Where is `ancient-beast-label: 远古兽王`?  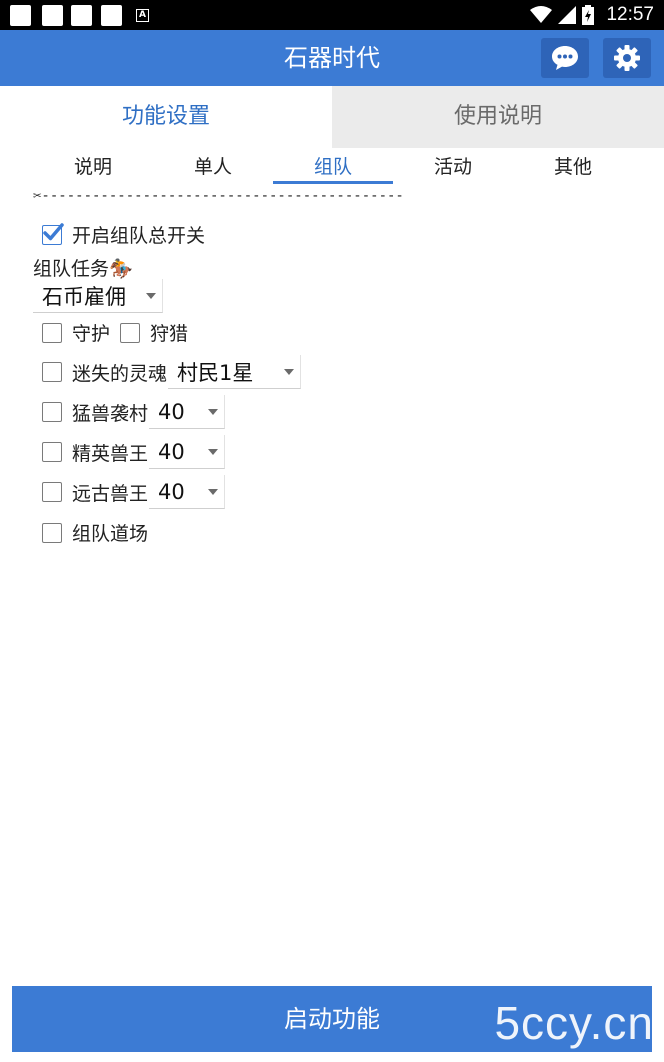
ancient-beast-label: 远古兽王 is located at coordinates (110, 493).